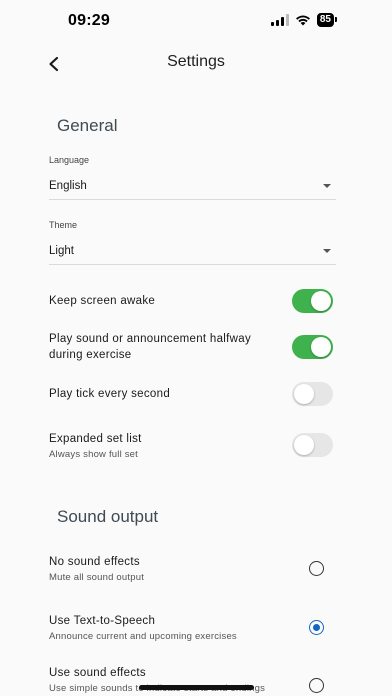 The width and height of the screenshot is (392, 696). I want to click on app-header: Settings, so click(196, 63).